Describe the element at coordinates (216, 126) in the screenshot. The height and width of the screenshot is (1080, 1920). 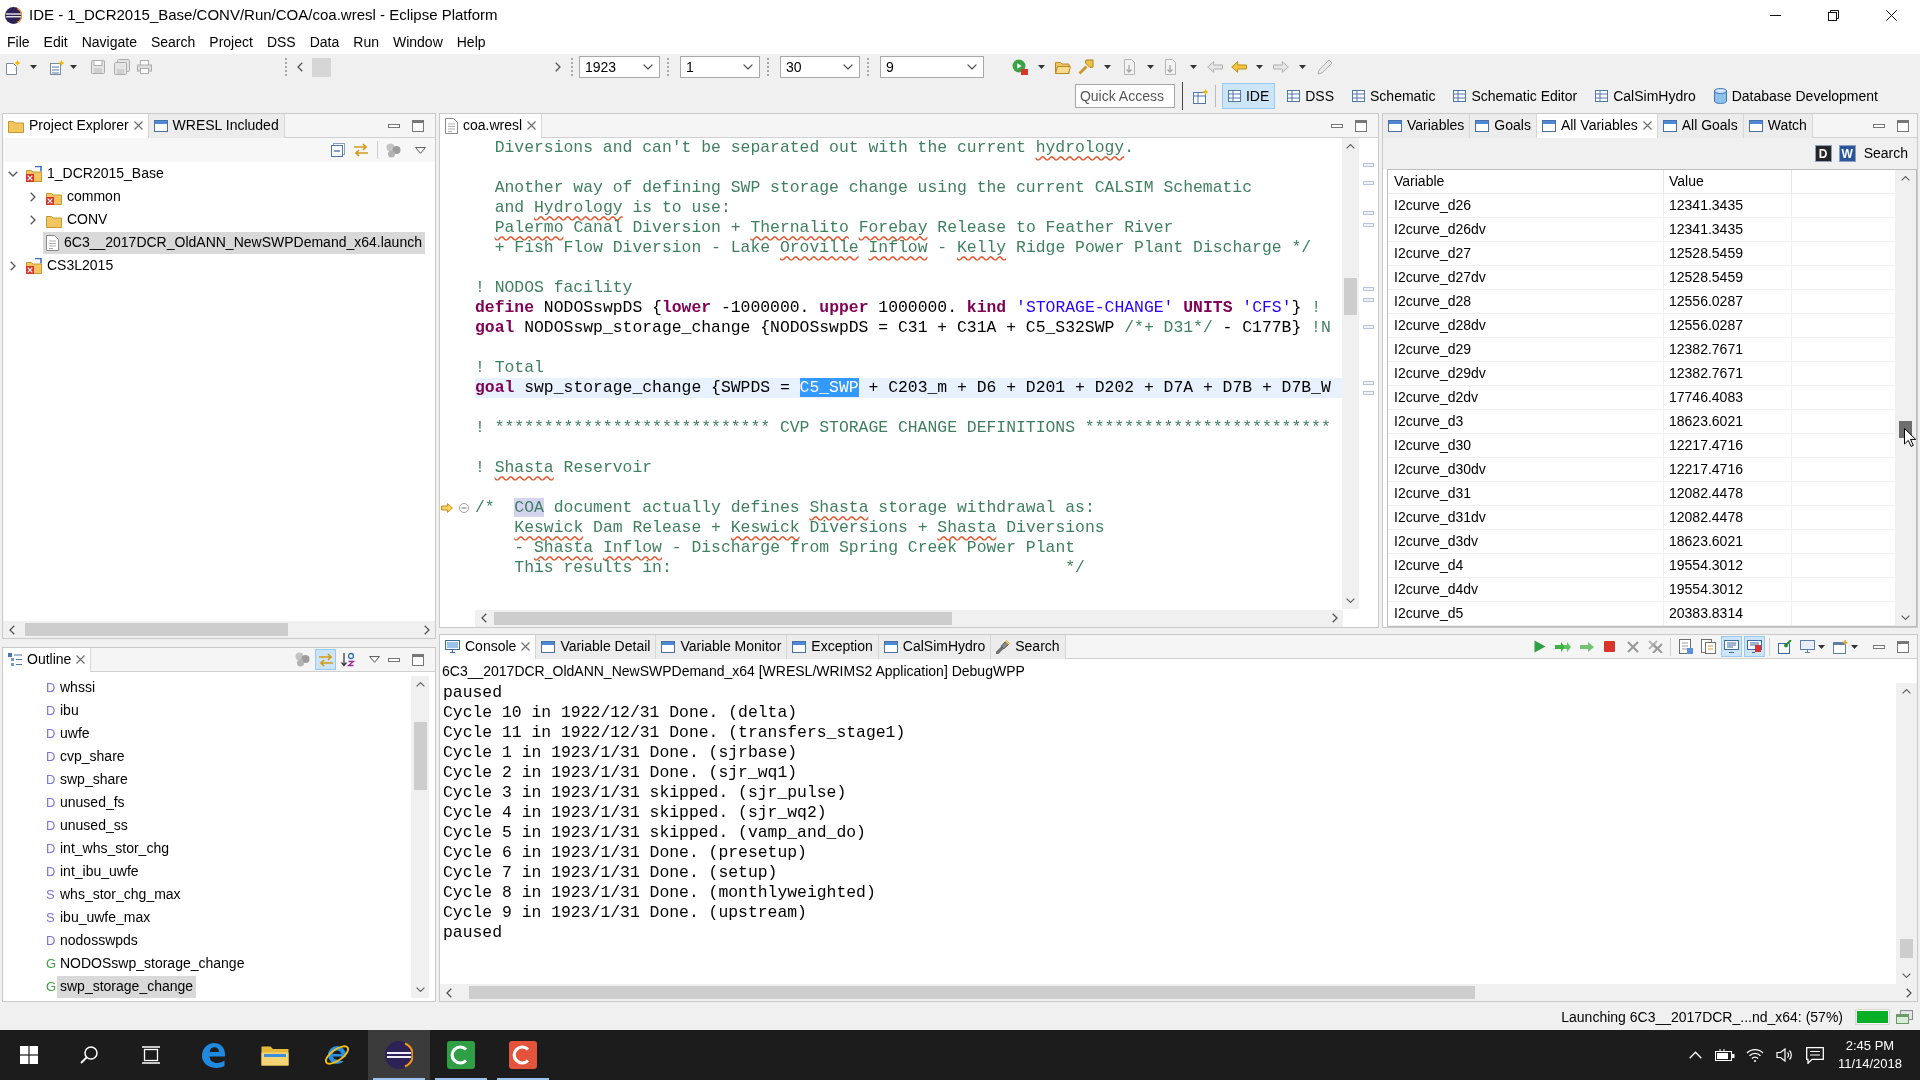
I see `view-tab: WRESL Included` at that location.